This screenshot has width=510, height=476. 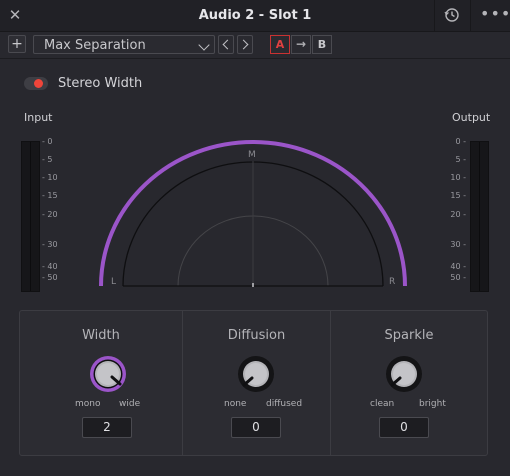 I want to click on chevron-right-icon, so click(x=243, y=44).